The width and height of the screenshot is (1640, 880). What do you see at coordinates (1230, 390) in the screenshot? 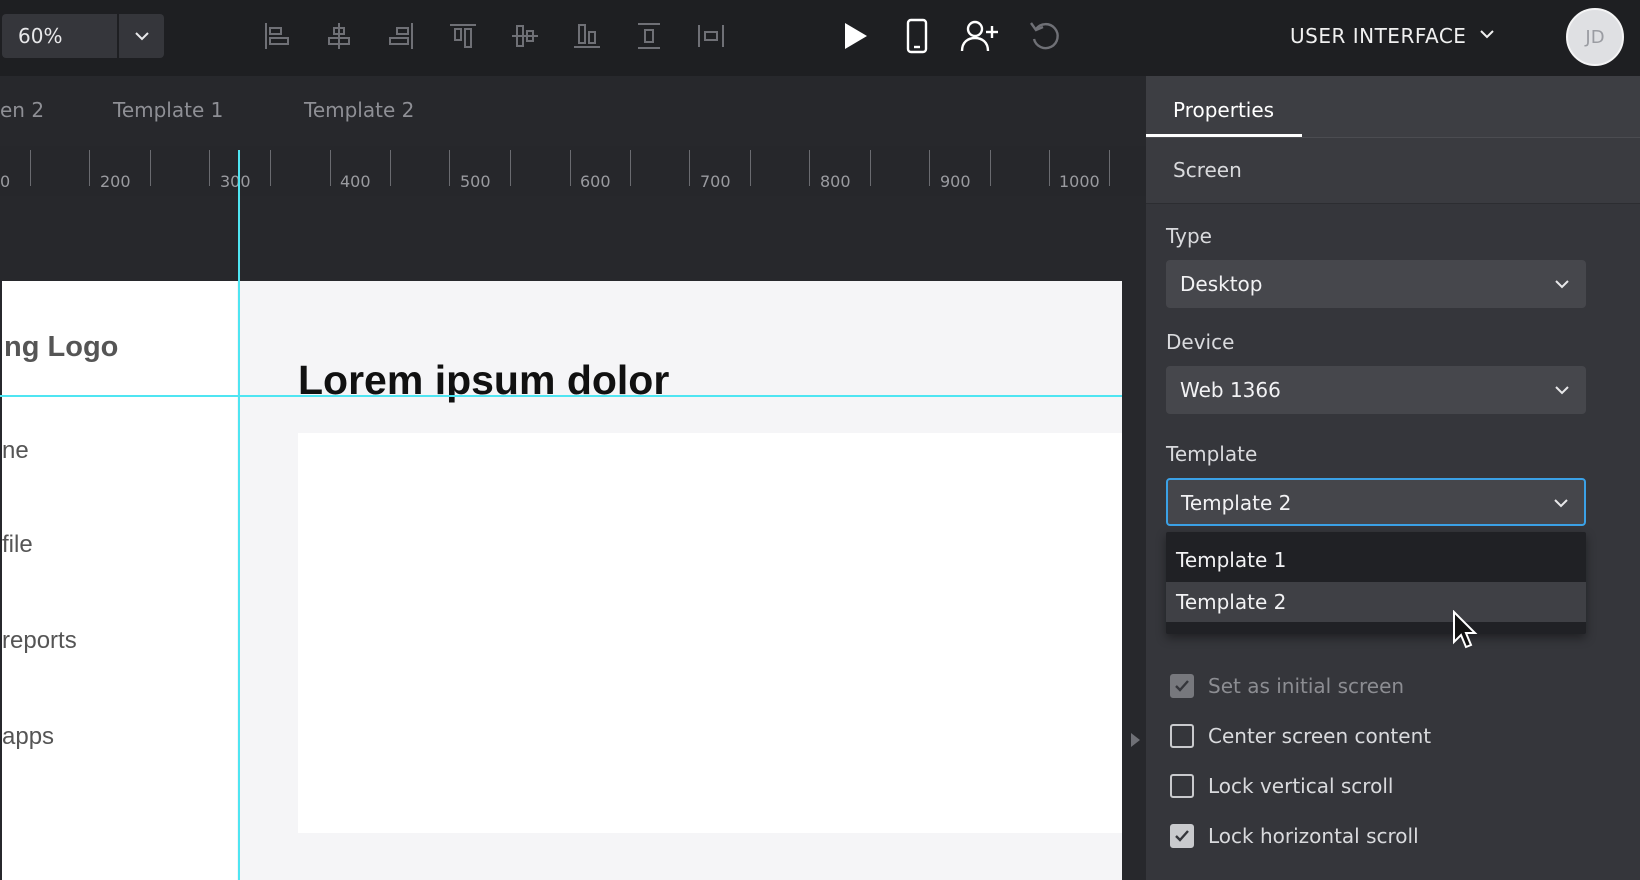
I see `device-value: Web 1366` at bounding box center [1230, 390].